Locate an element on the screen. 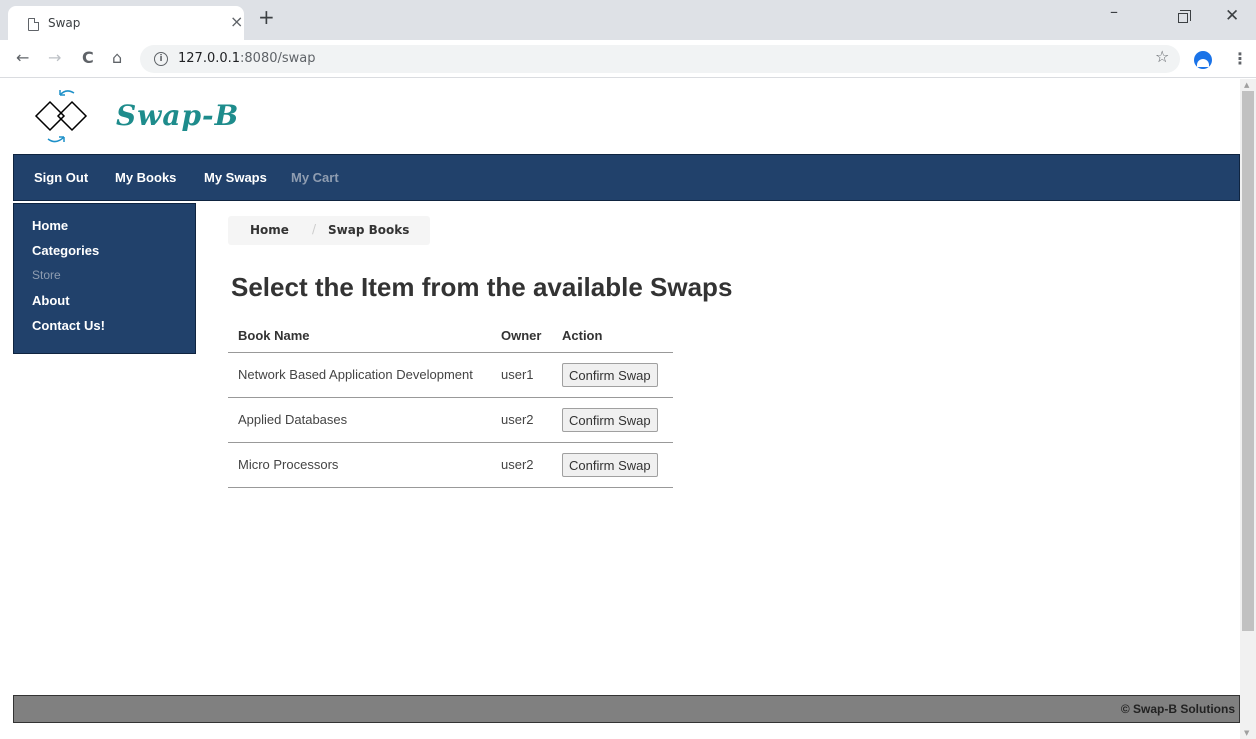  breadcrumb-current: Swap Books is located at coordinates (369, 230).